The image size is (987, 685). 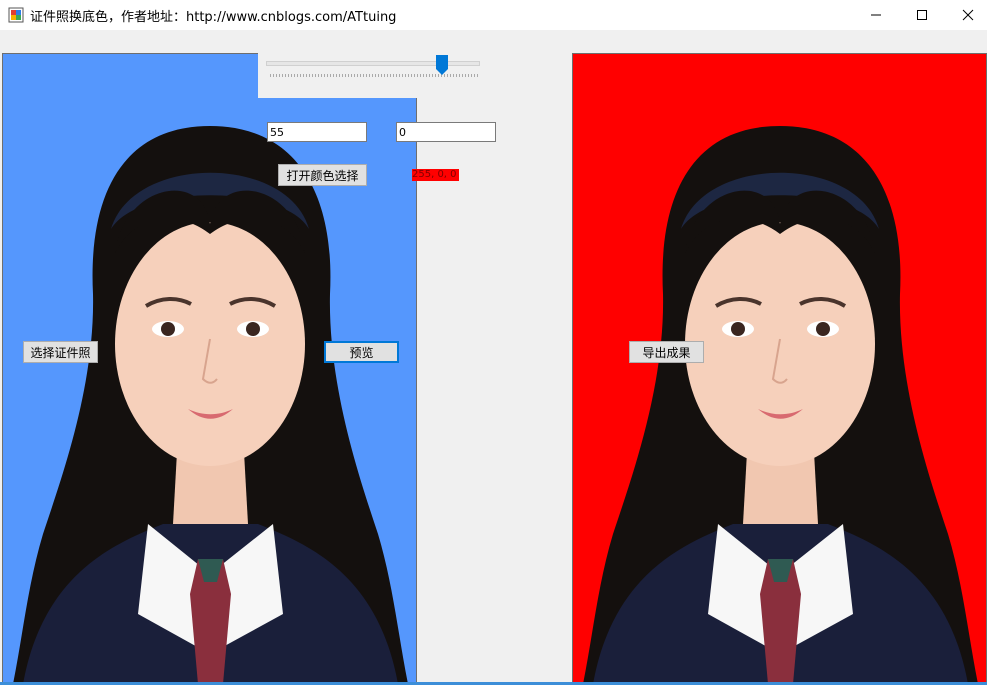 I want to click on app-icon, so click(x=16, y=15).